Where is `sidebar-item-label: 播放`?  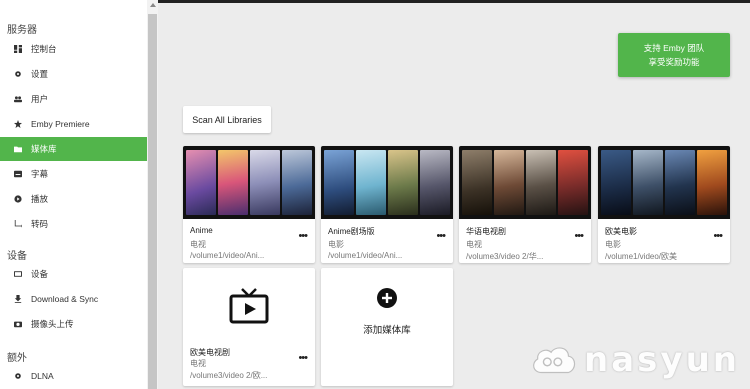
sidebar-item-label: 播放 is located at coordinates (40, 199).